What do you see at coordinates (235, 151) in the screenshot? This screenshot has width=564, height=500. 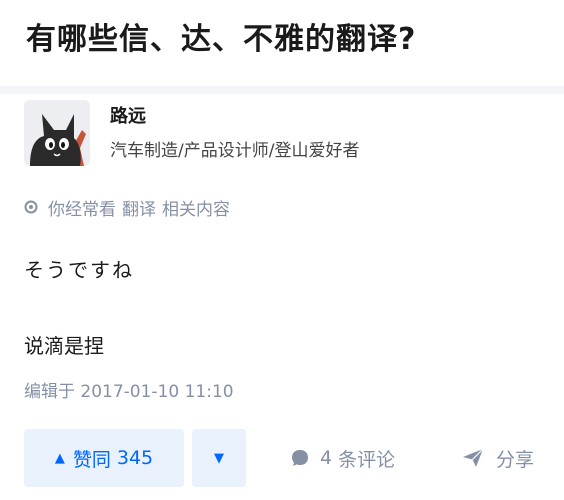 I see `author-bio: 汽车制造/产品设计师/登山爱好者` at bounding box center [235, 151].